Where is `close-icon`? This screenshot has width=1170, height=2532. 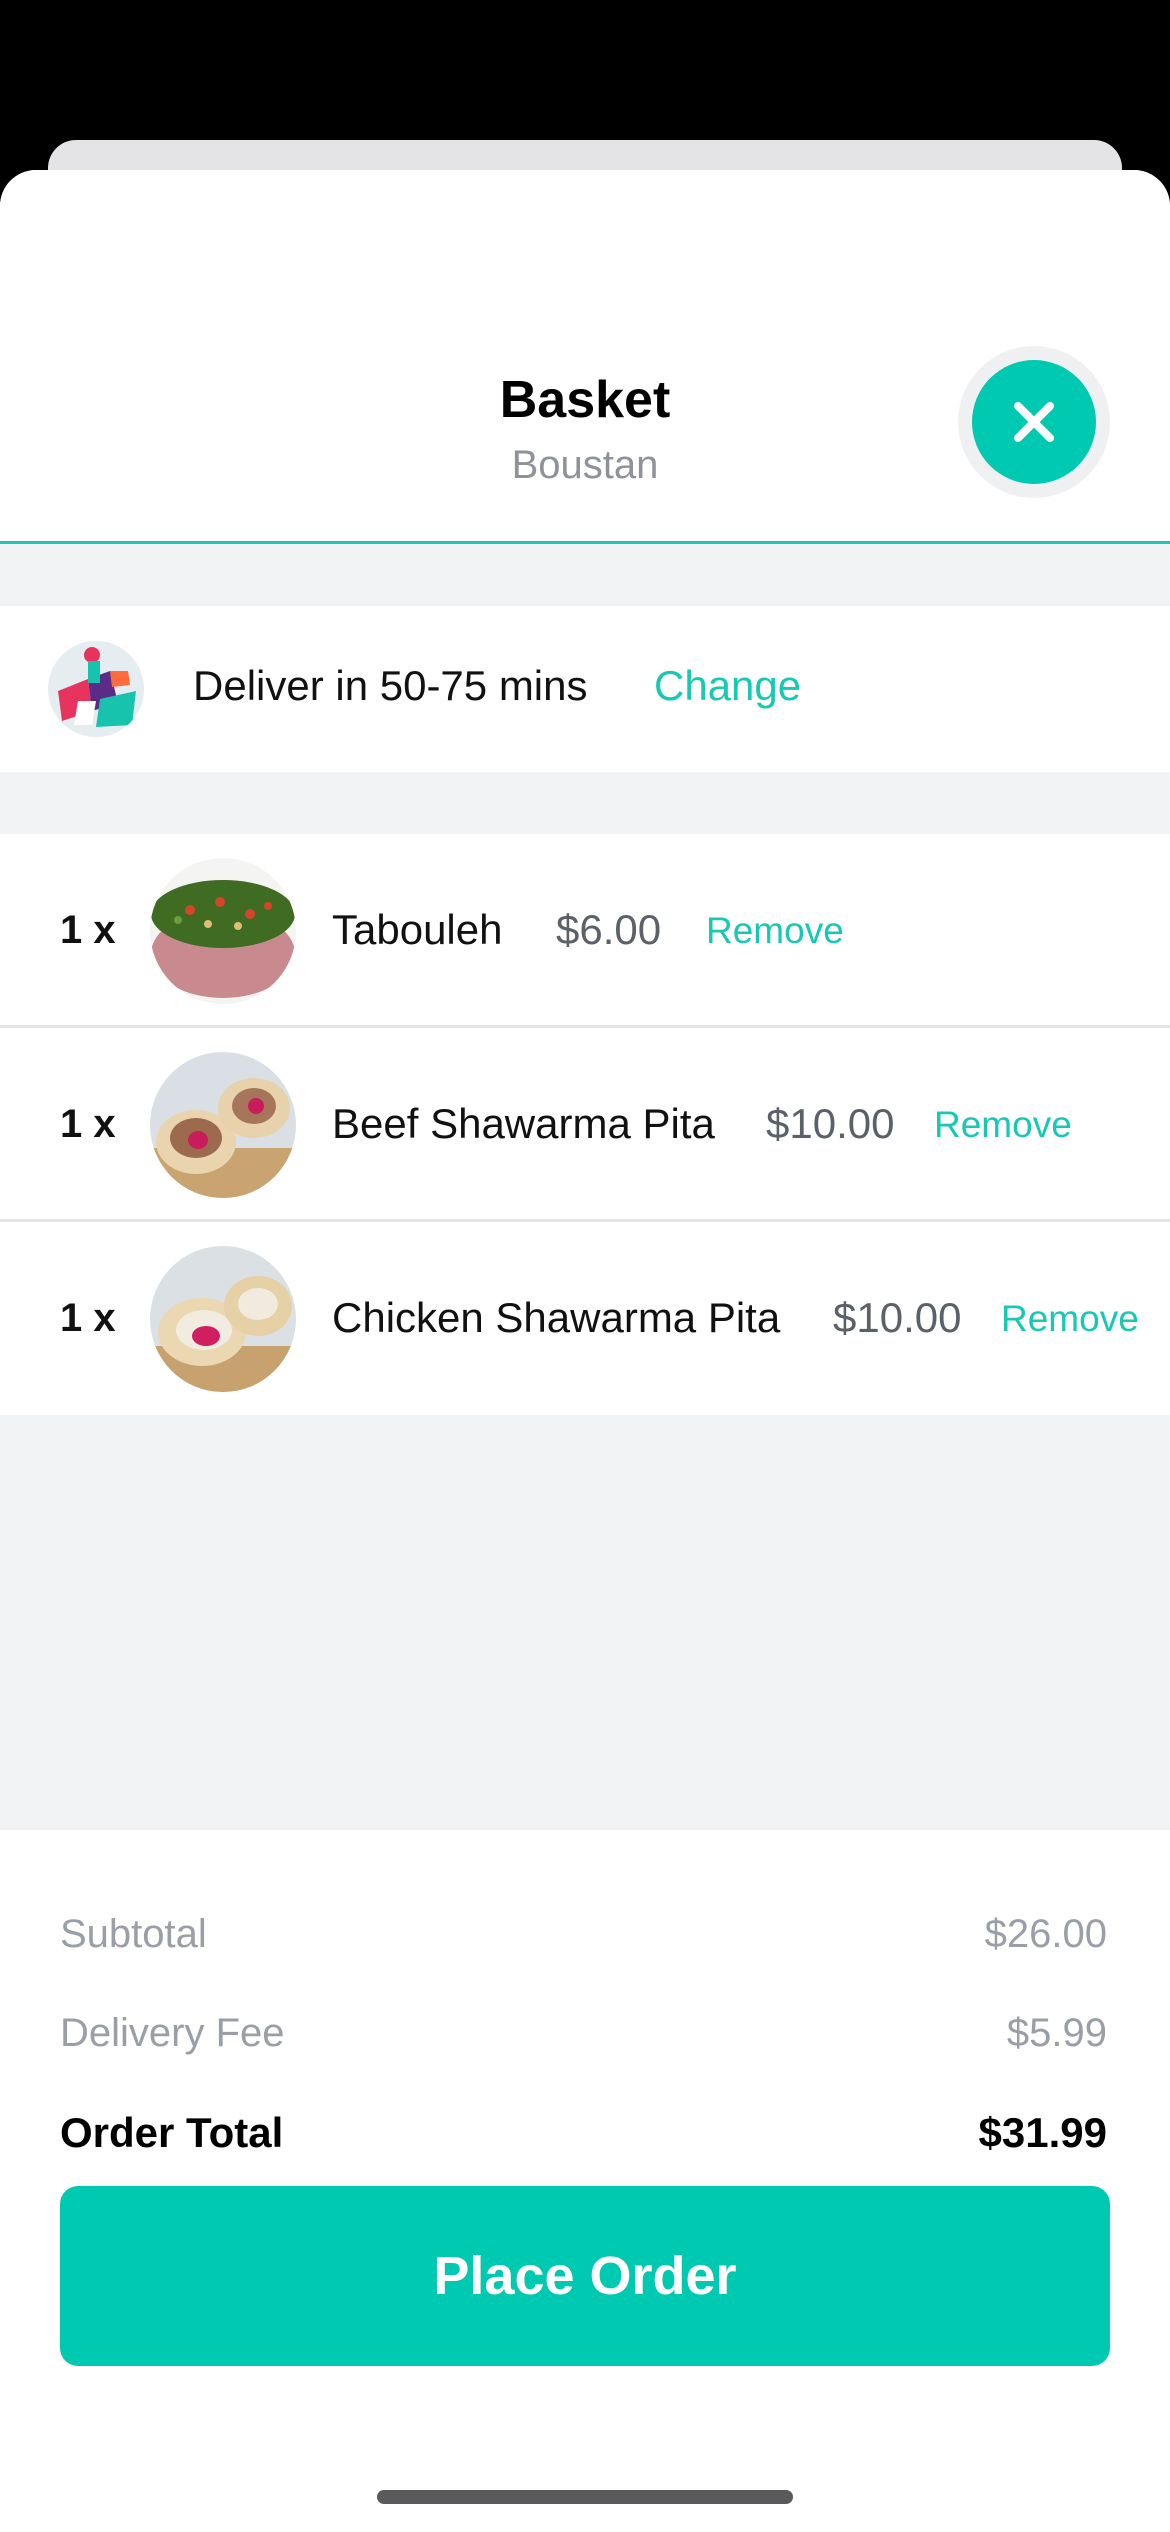 close-icon is located at coordinates (1034, 422).